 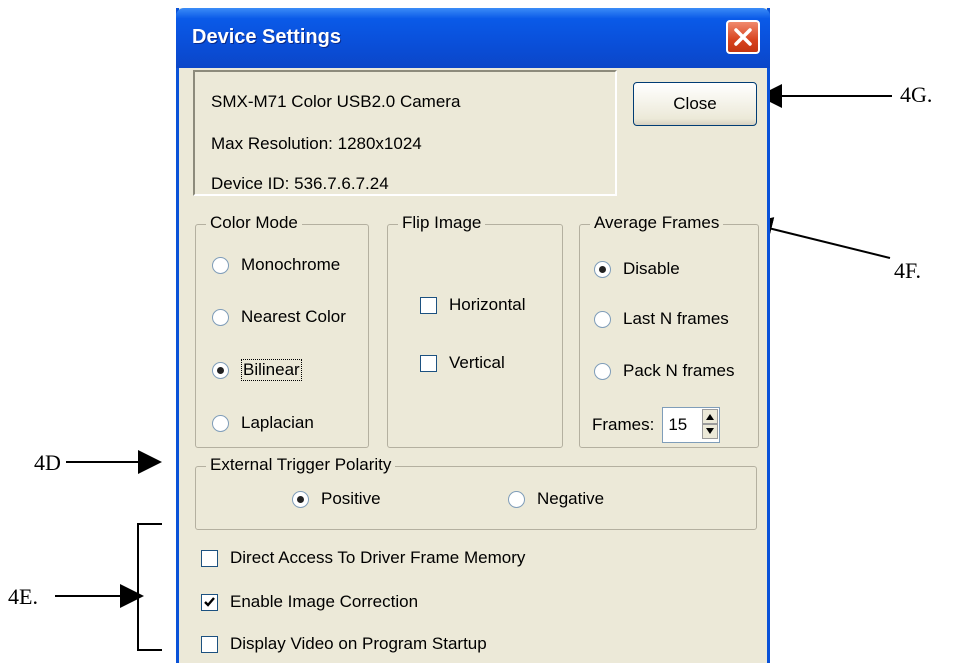 I want to click on radio-label: Monochrome, so click(x=291, y=264).